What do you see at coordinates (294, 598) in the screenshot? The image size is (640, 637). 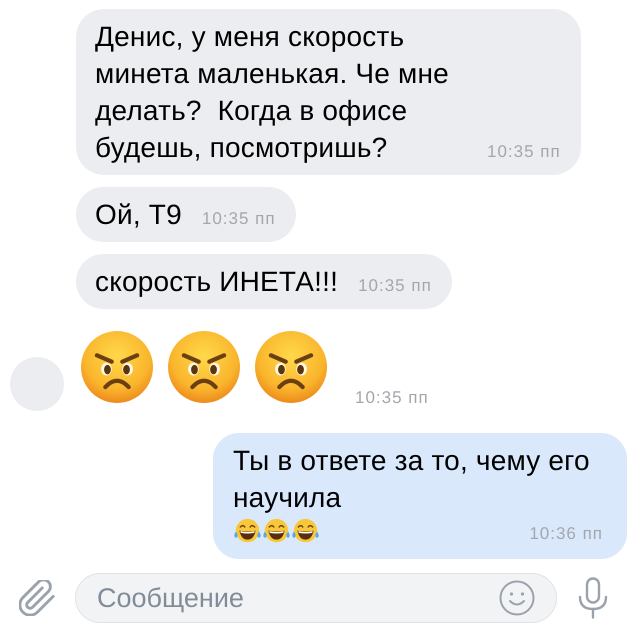 I see `message-input: Сообщение` at bounding box center [294, 598].